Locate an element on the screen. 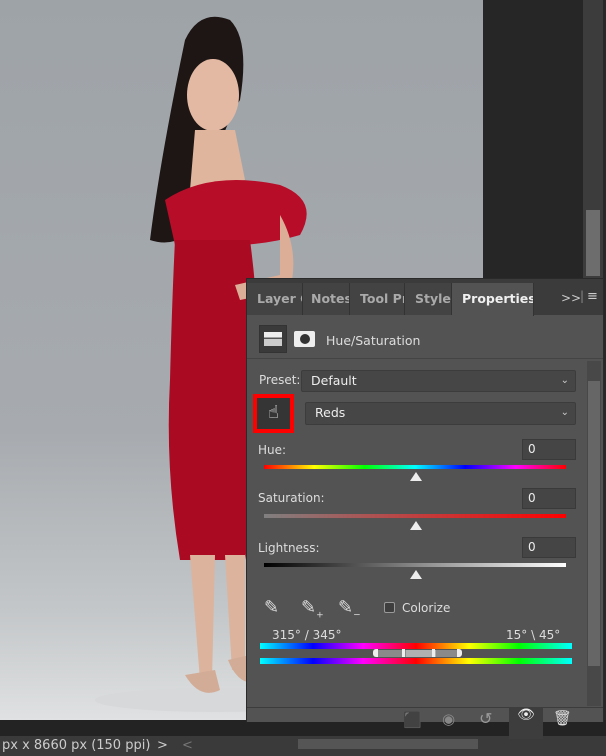 This screenshot has height=756, width=606. mask-icon-button is located at coordinates (304, 339).